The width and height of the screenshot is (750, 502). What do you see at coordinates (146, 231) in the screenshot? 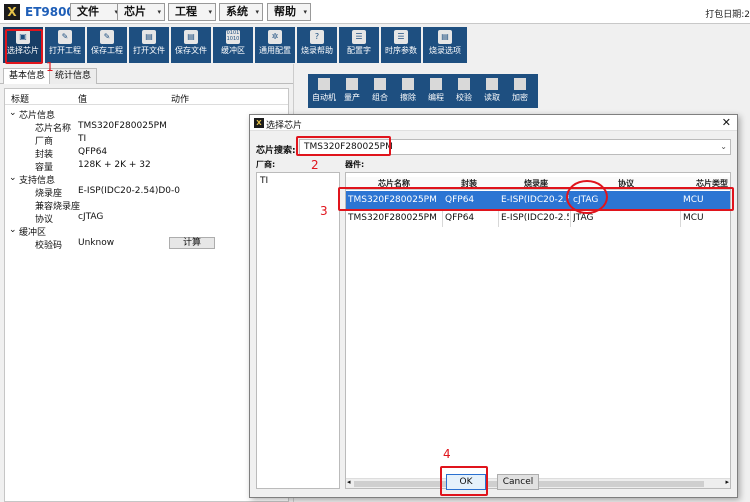
I see `tree-group: ⌄ 缓冲区` at bounding box center [146, 231].